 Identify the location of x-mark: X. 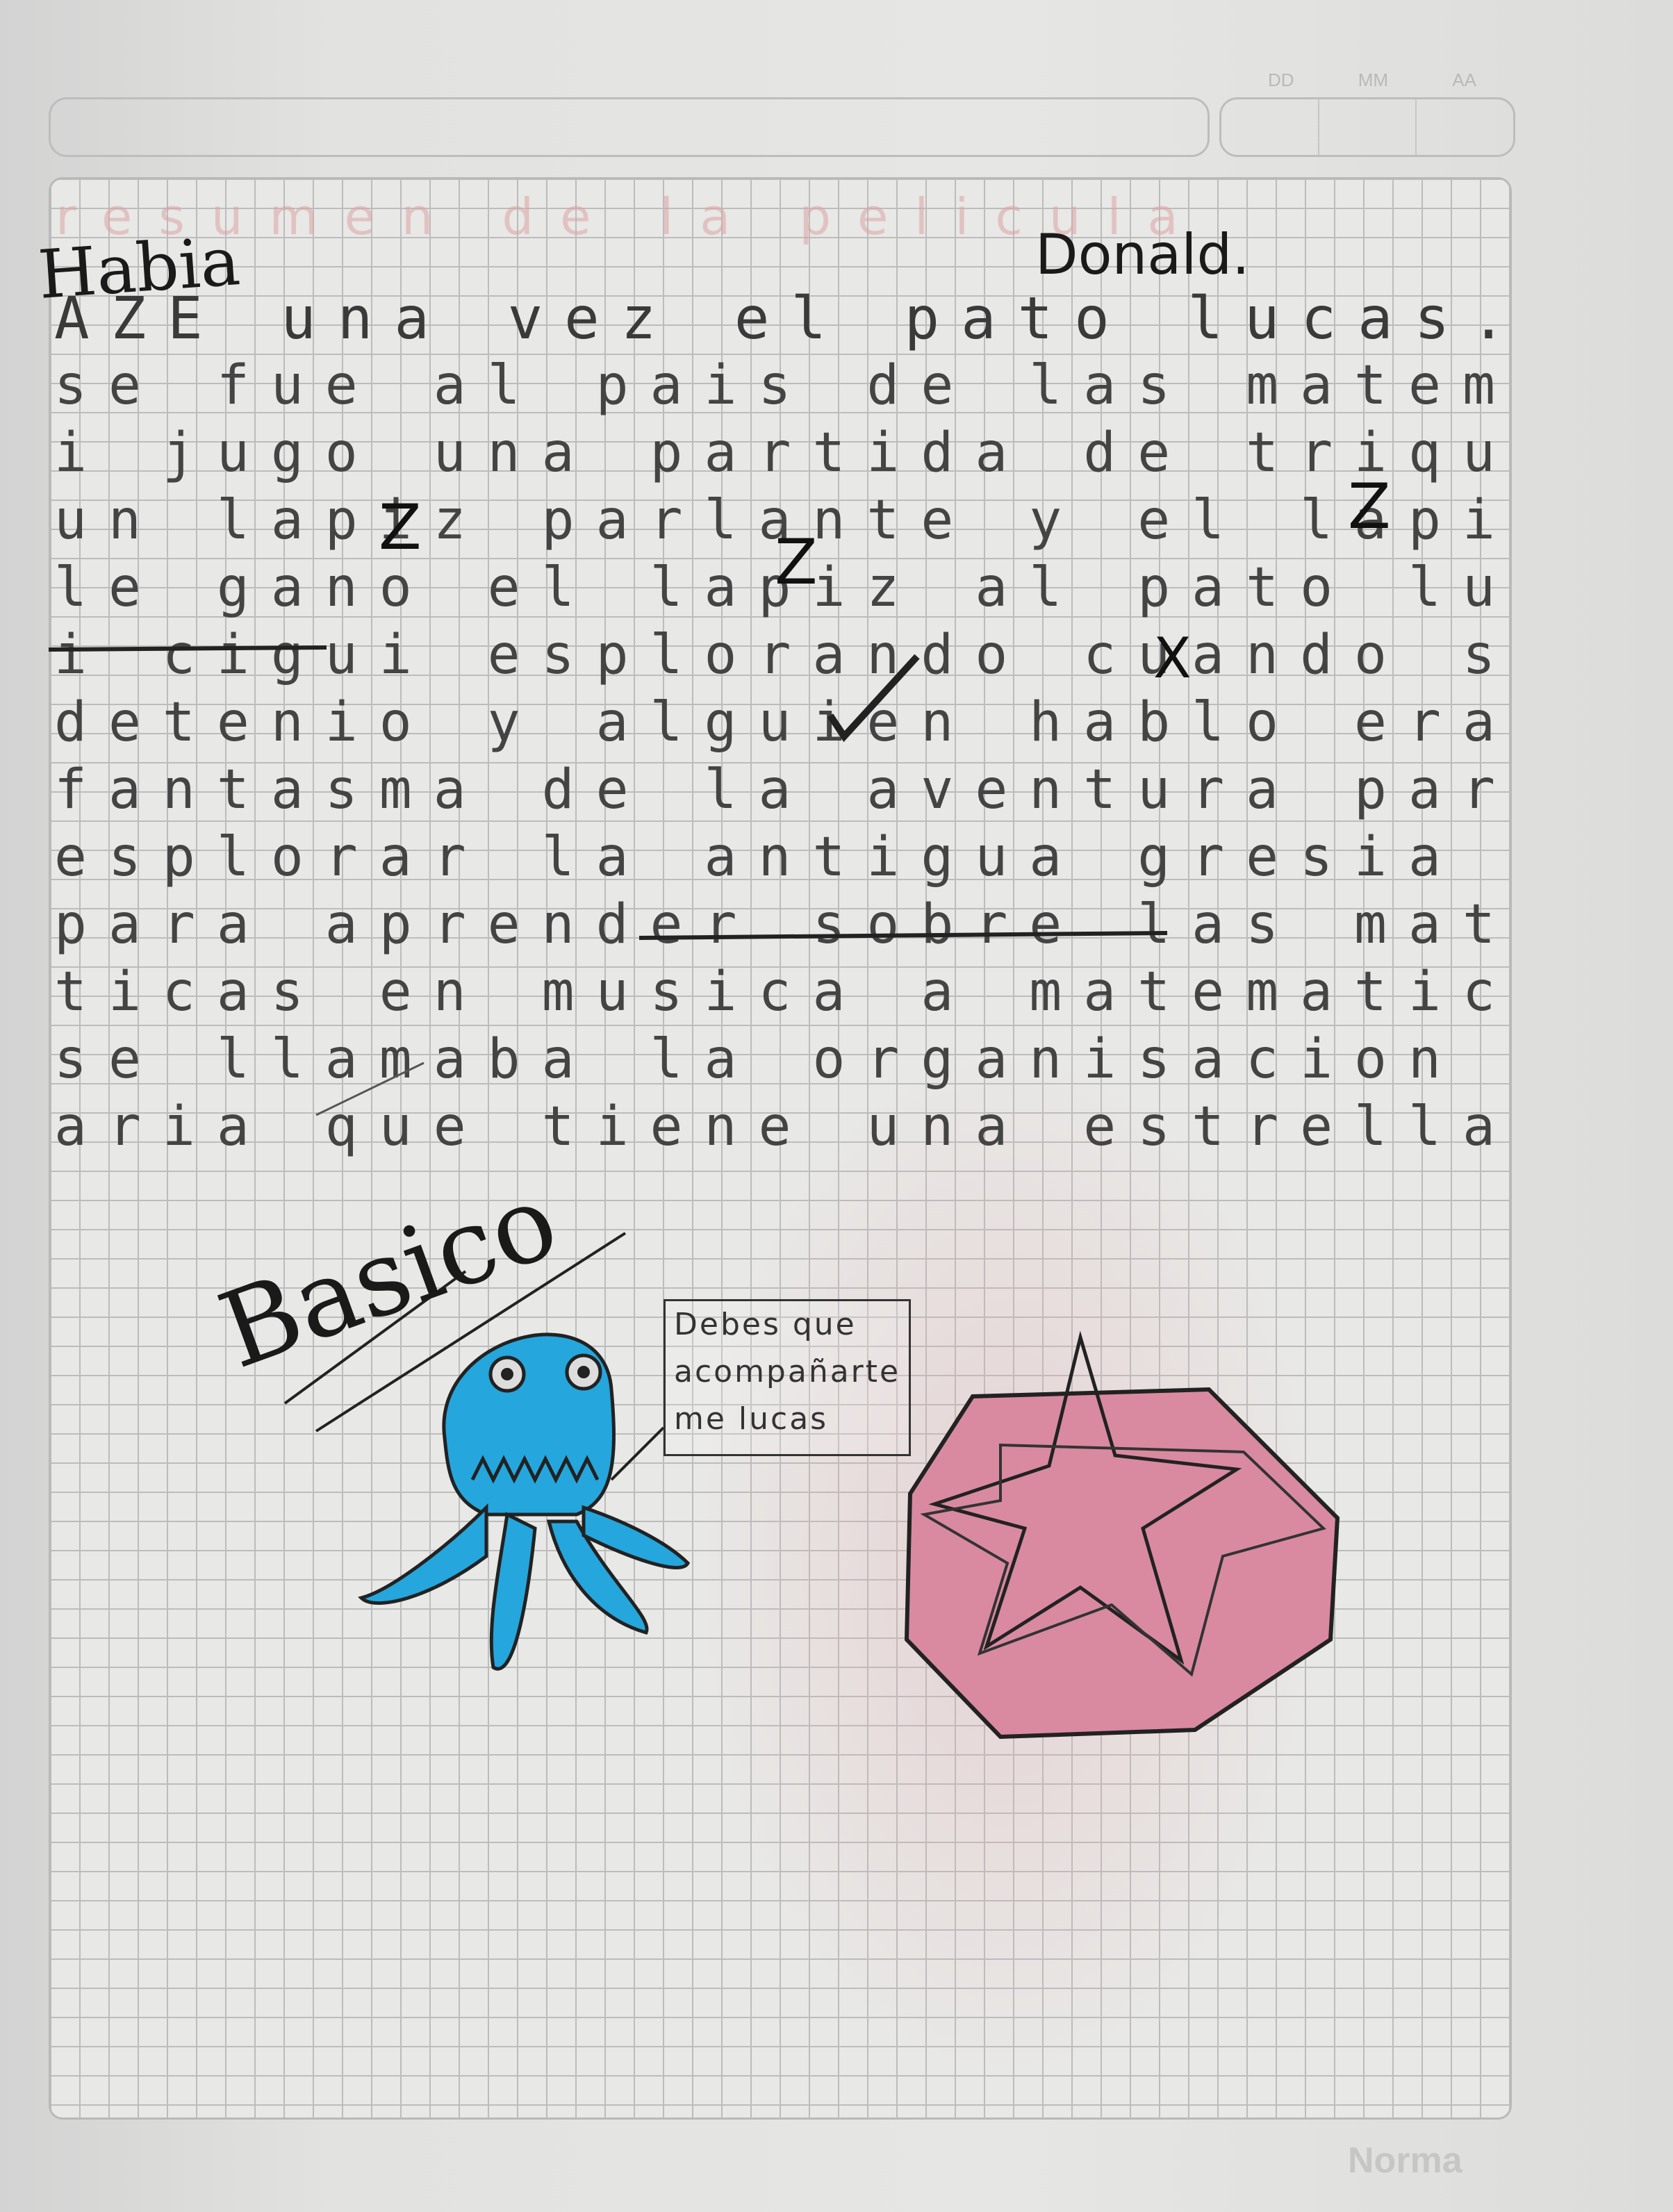
(1172, 658).